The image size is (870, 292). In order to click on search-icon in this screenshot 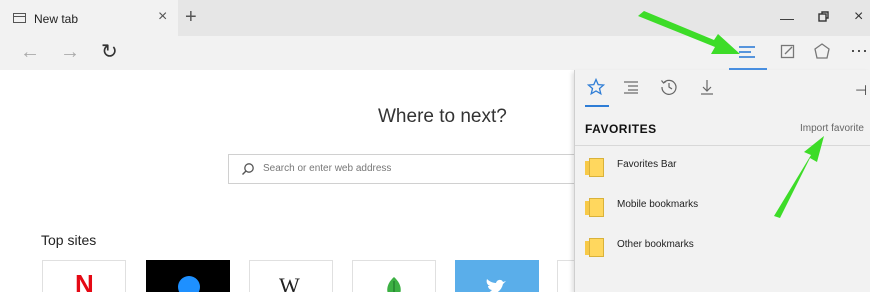, I will do `click(248, 169)`.